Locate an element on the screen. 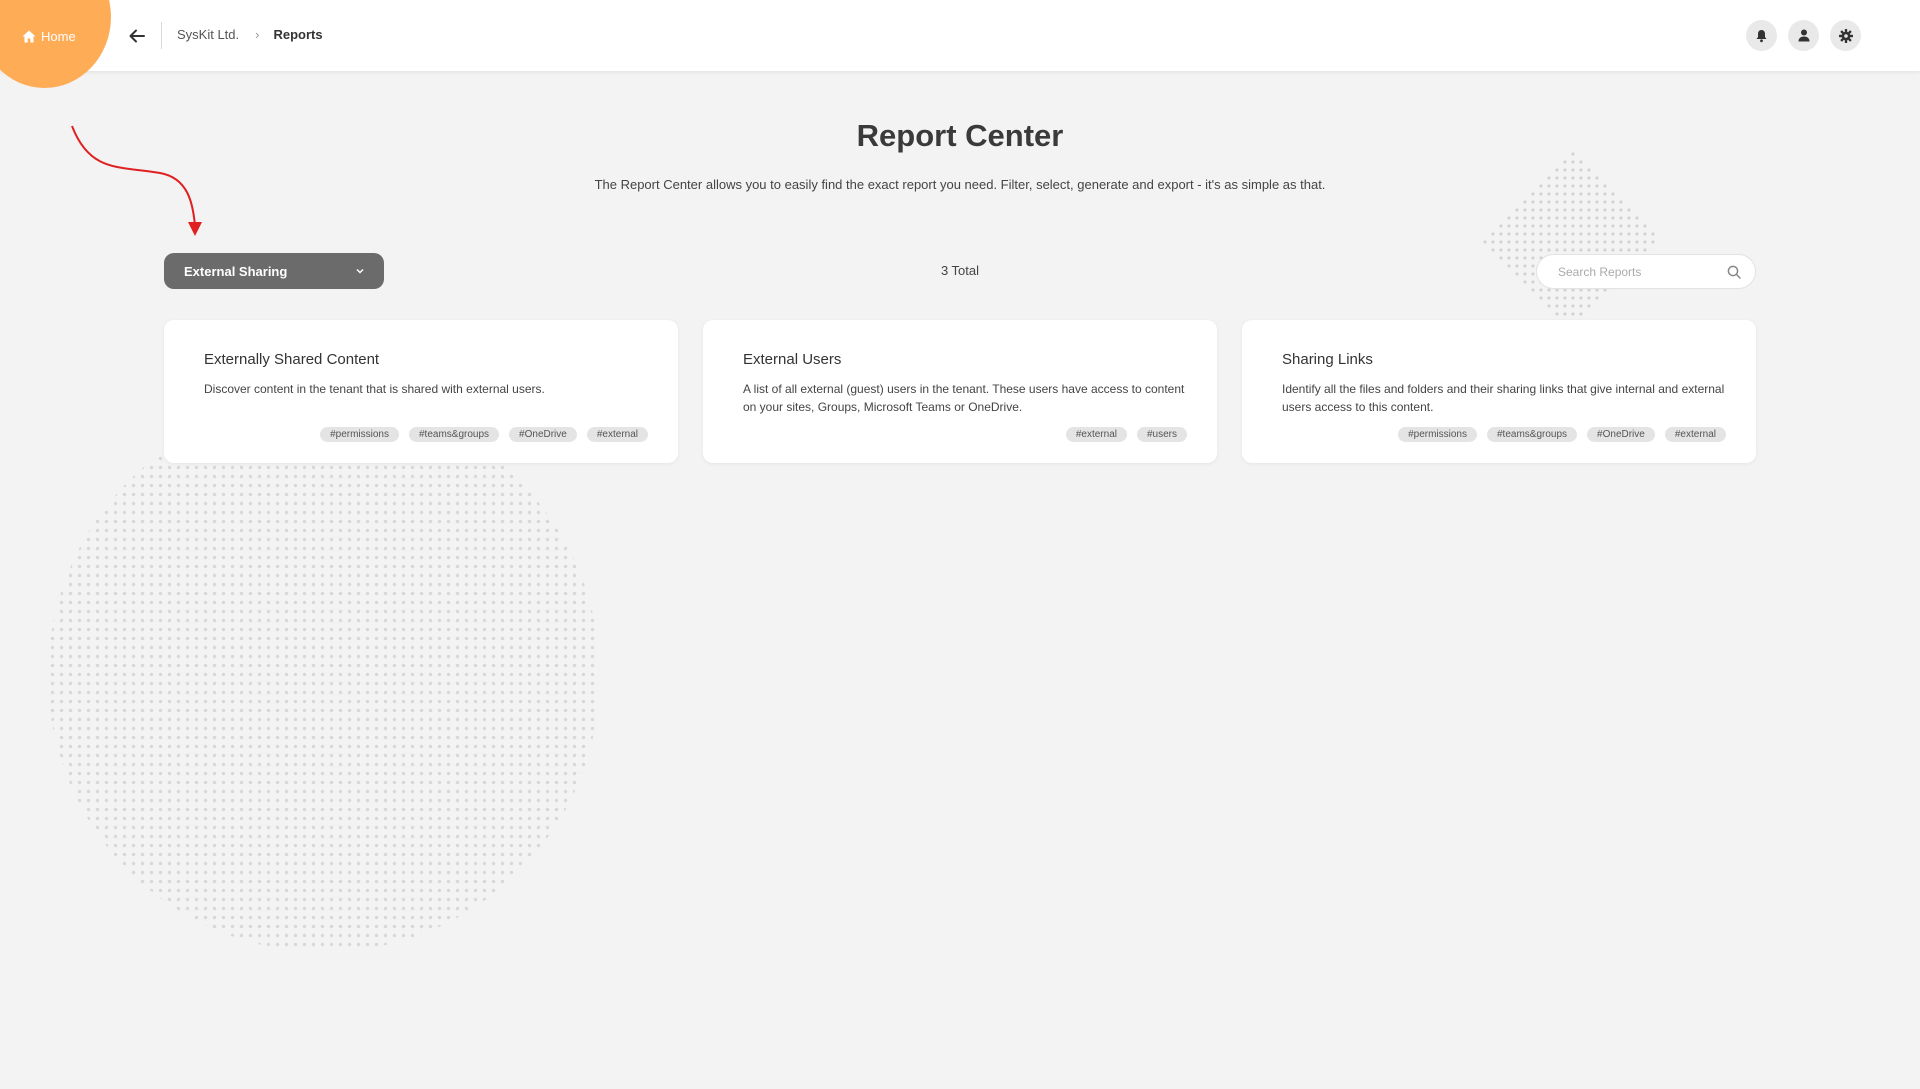  report-card-title: Externally Shared Content is located at coordinates (292, 359).